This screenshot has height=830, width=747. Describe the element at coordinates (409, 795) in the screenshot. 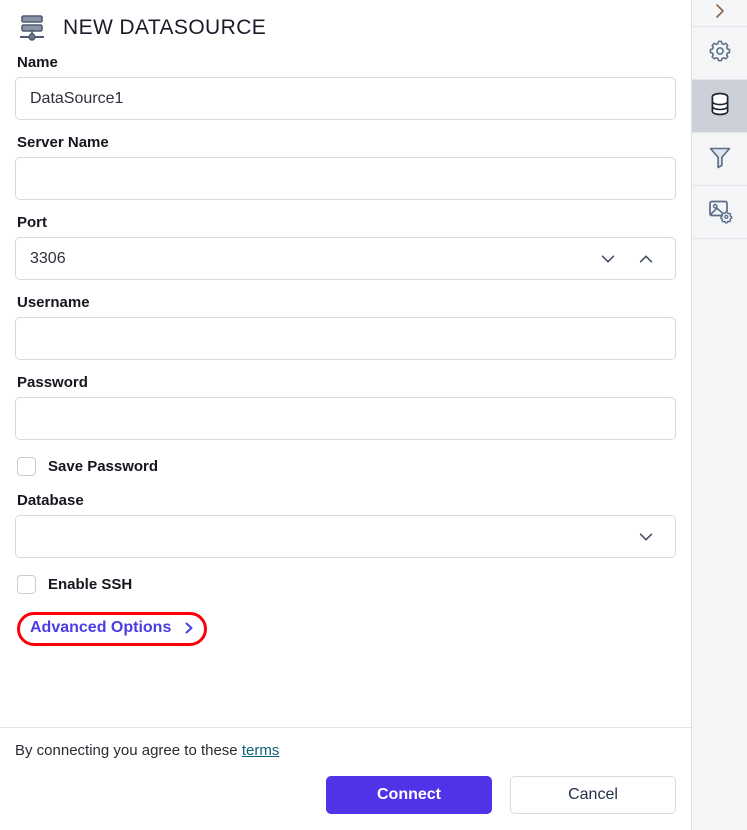

I see `connect-button: Connect` at that location.